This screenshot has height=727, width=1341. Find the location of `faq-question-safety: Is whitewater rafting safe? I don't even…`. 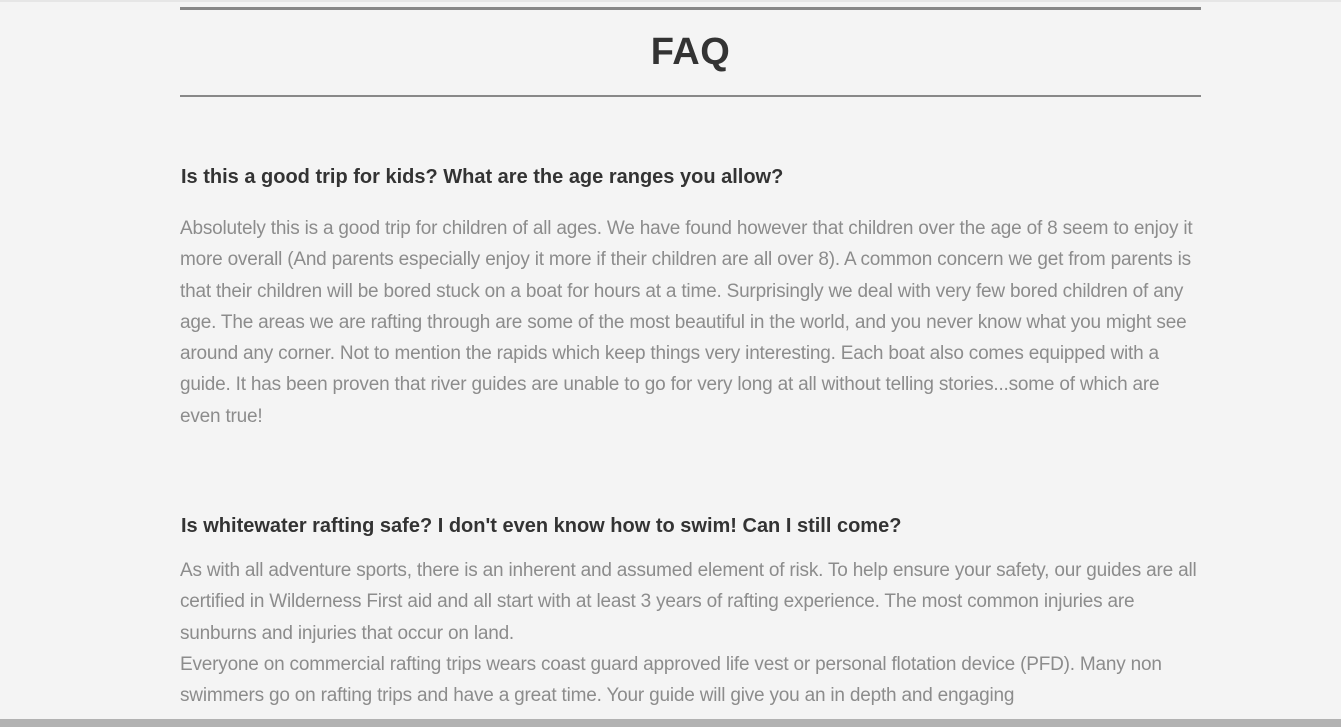

faq-question-safety: Is whitewater rafting safe? I don't even… is located at coordinates (541, 526).